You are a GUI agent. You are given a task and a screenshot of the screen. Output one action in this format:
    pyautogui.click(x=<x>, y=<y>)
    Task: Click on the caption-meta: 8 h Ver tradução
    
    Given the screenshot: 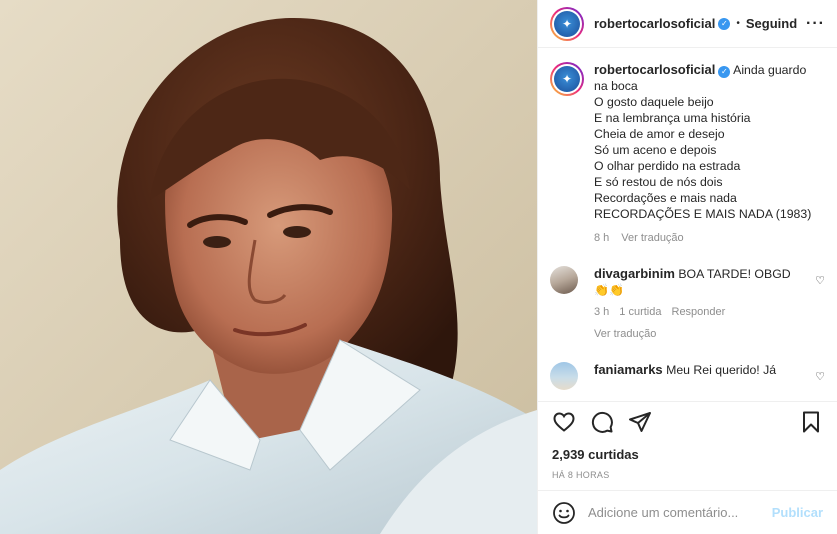 What is the action you would take?
    pyautogui.click(x=702, y=238)
    